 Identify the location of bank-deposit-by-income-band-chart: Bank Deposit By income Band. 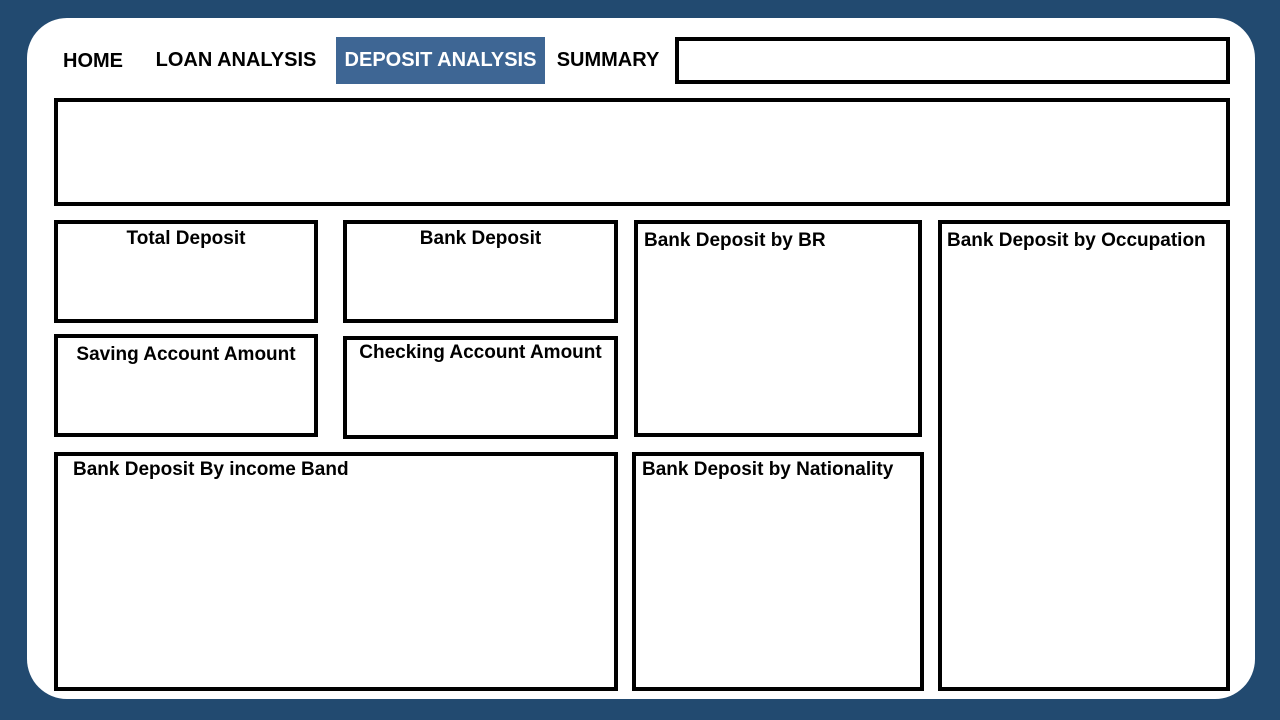
(336, 571).